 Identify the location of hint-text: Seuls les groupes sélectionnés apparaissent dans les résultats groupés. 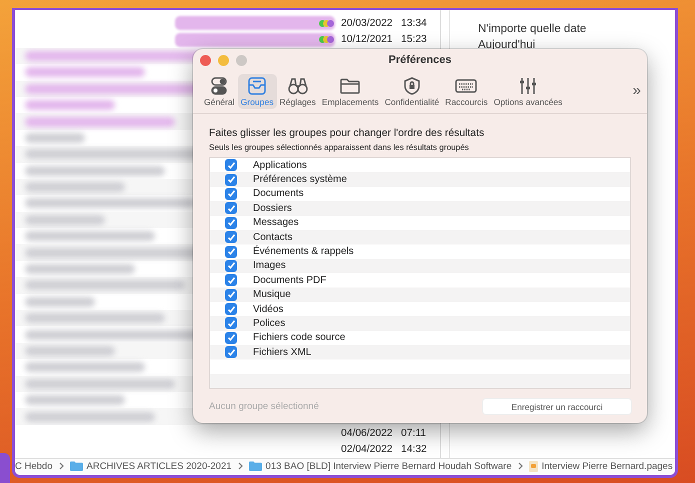
(339, 147).